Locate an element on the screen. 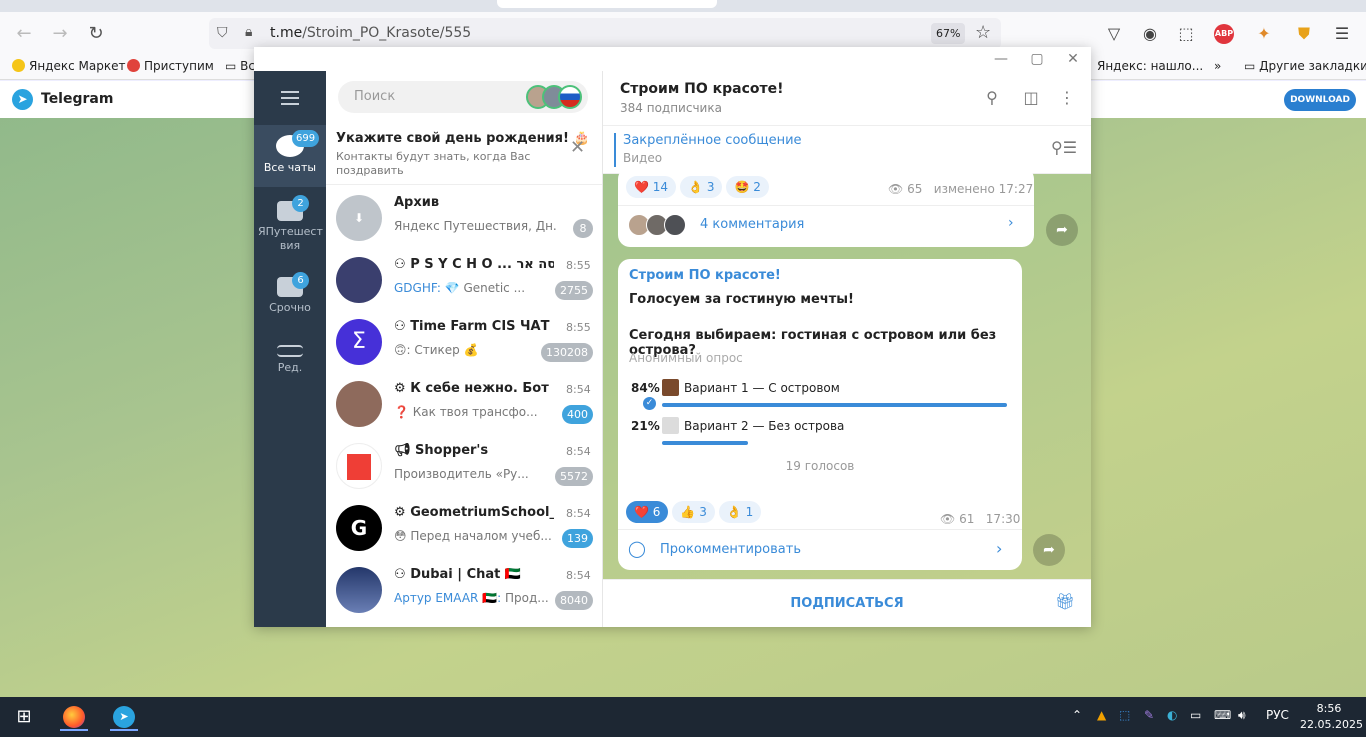 The width and height of the screenshot is (1366, 737). poll-option-2: 21% Вариант 2 — Без острова is located at coordinates (819, 433).